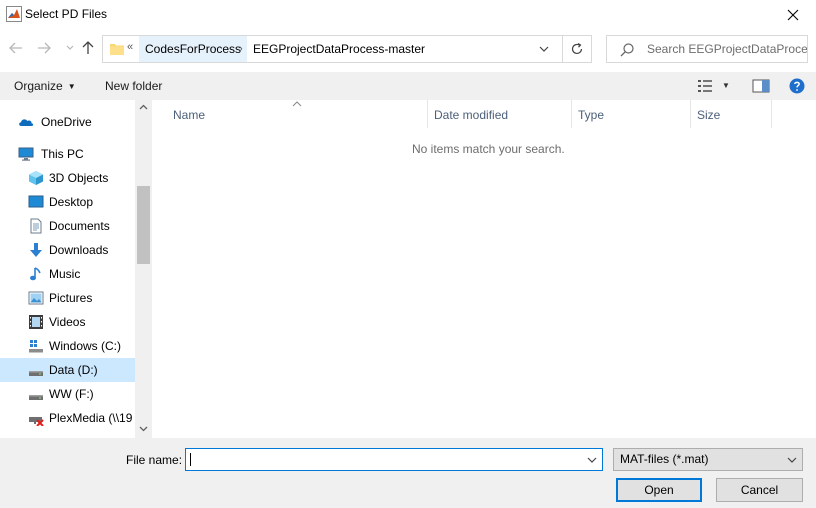 This screenshot has width=816, height=508. I want to click on videos-icon, so click(36, 322).